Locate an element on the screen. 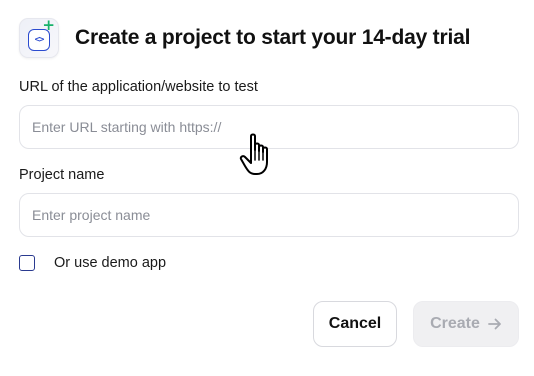 Image resolution: width=534 pixels, height=376 pixels. cancel-button: Cancel is located at coordinates (355, 324).